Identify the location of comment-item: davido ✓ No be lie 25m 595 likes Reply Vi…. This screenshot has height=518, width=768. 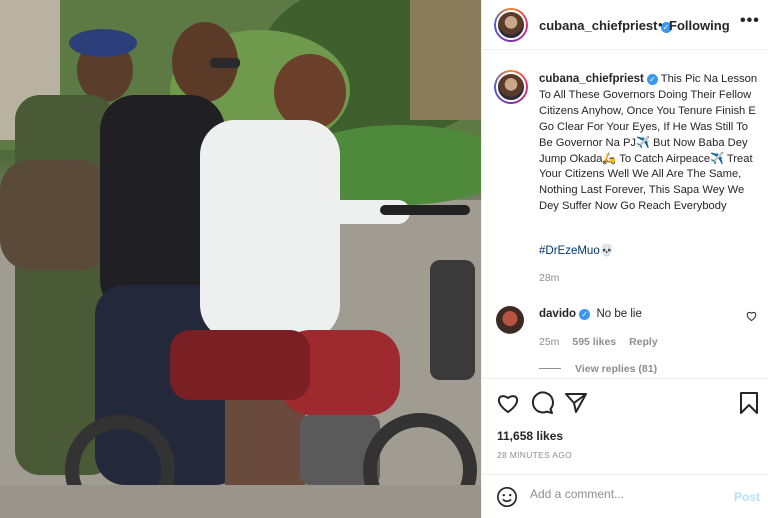
(625, 340).